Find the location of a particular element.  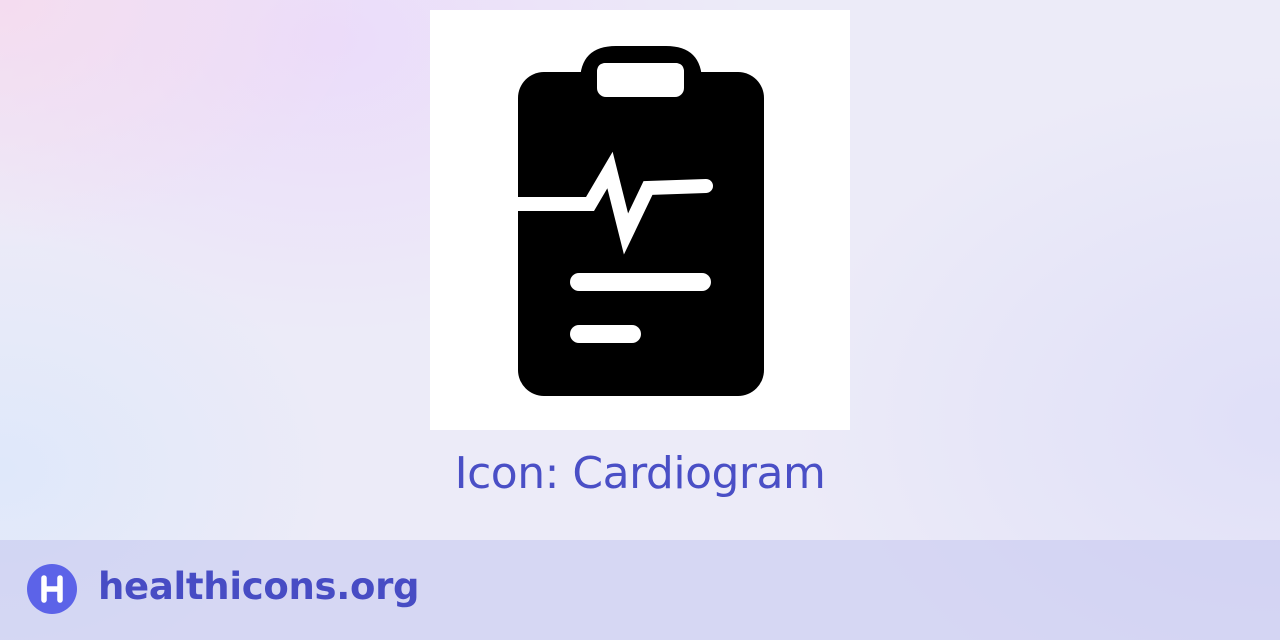

site-name-link: healthicons.org is located at coordinates (259, 587).